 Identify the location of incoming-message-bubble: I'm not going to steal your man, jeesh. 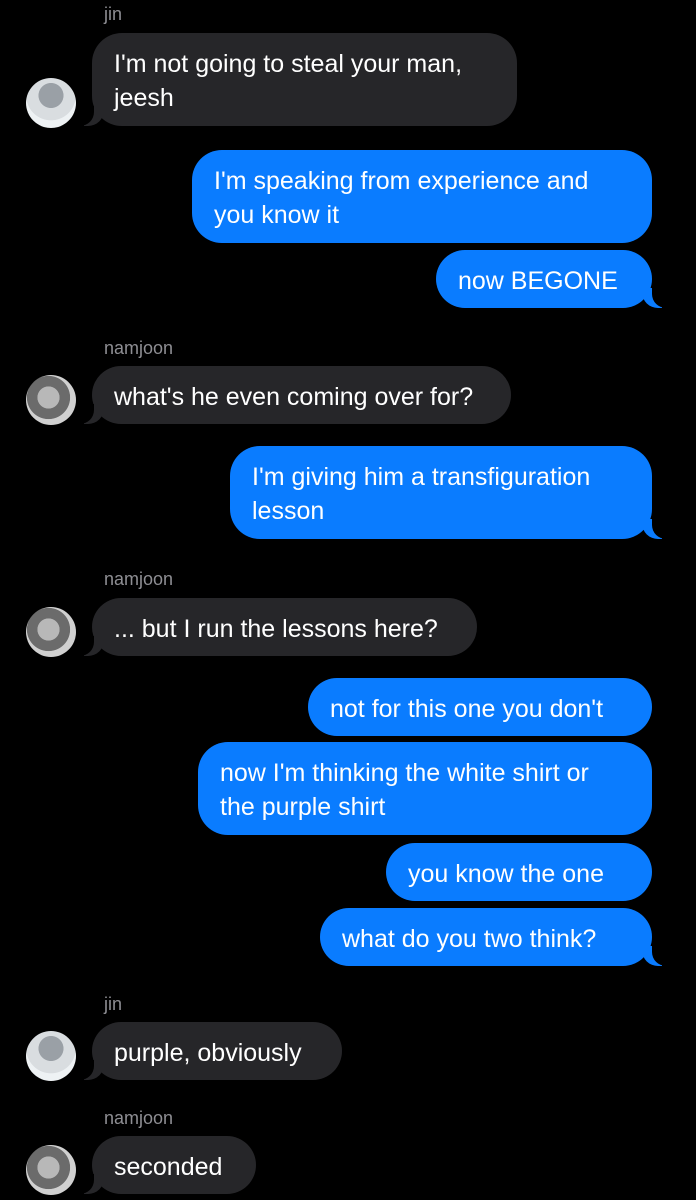
(304, 79).